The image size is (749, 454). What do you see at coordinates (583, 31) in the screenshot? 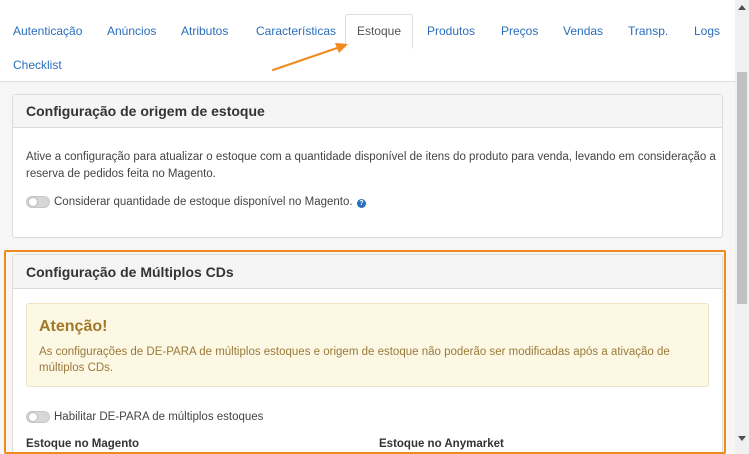
I see `tab-vendas: Vendas` at bounding box center [583, 31].